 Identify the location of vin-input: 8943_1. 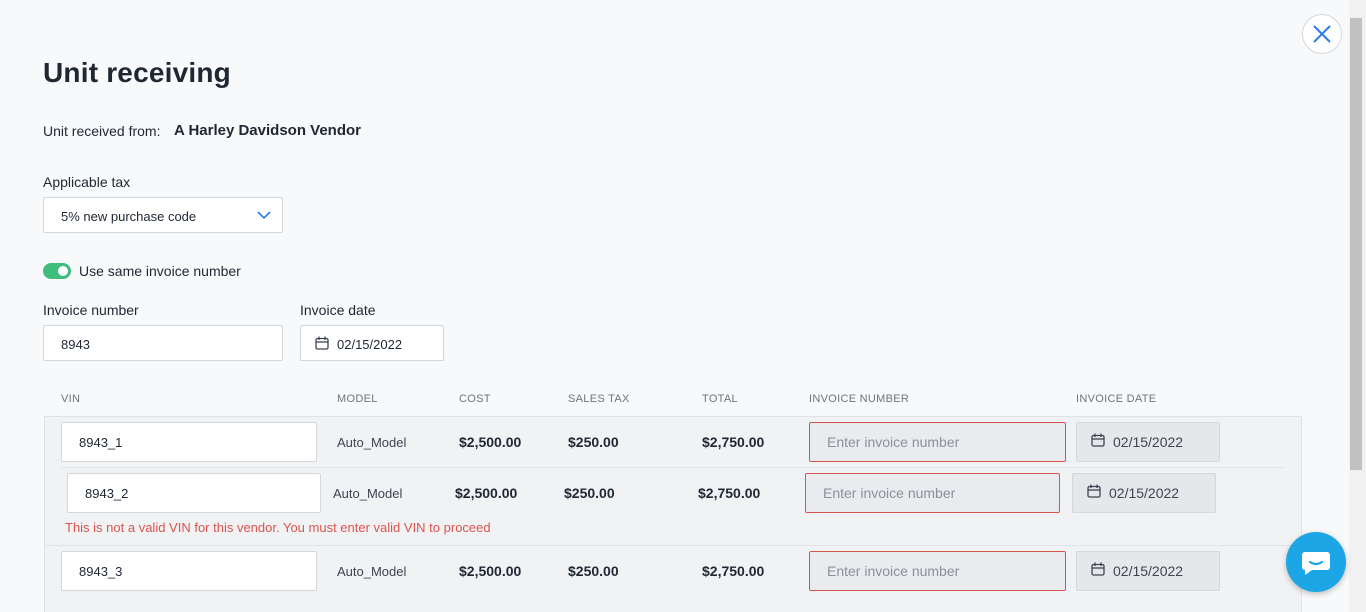
(189, 442).